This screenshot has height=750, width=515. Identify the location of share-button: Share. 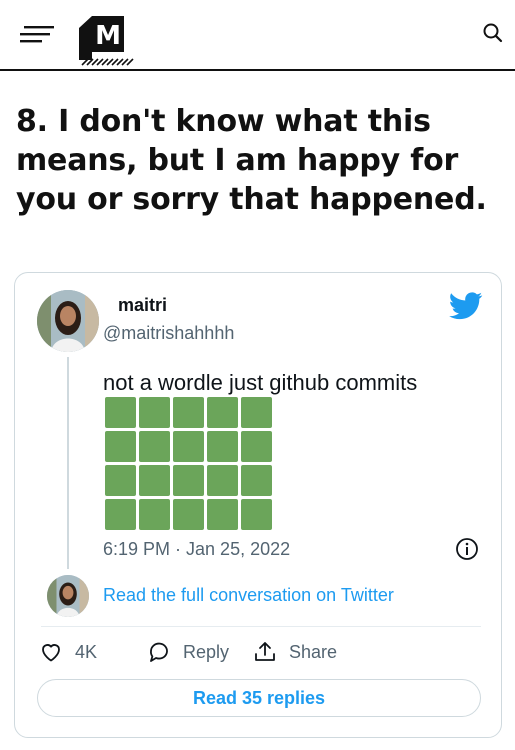
(295, 652).